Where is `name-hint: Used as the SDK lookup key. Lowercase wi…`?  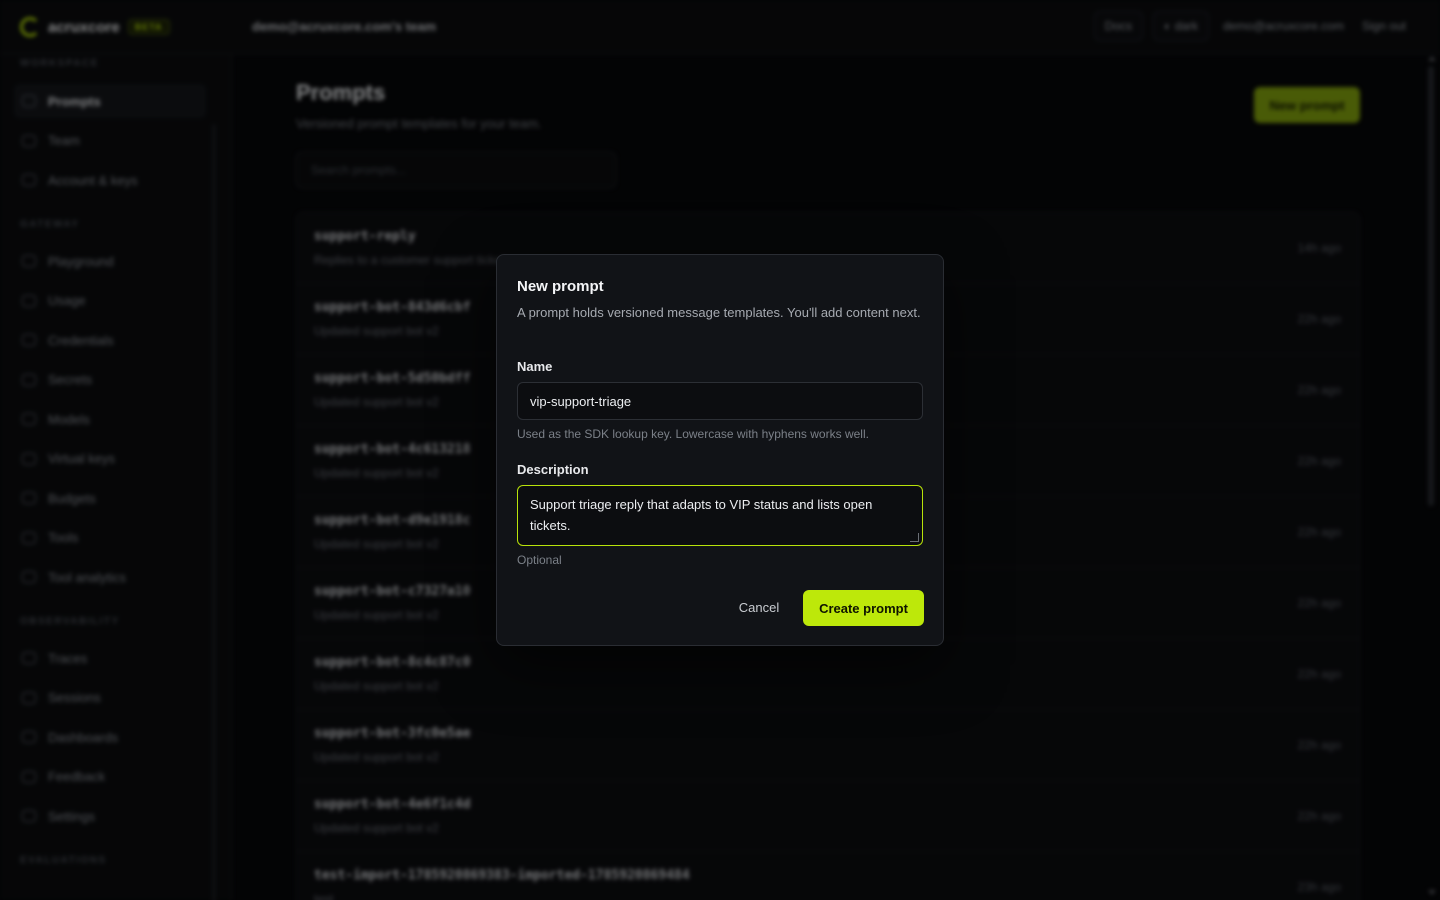
name-hint: Used as the SDK lookup key. Lowercase wi… is located at coordinates (693, 434).